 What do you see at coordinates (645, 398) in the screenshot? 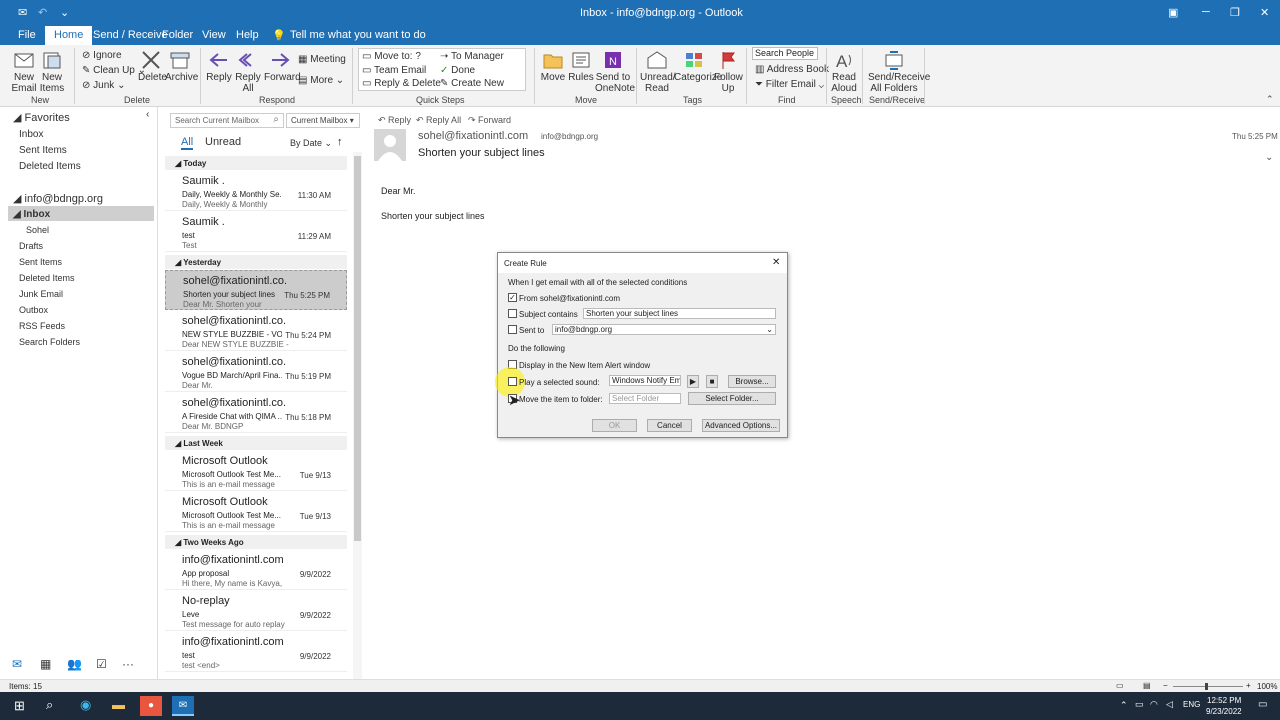
I see `folder-field: Select Folder` at bounding box center [645, 398].